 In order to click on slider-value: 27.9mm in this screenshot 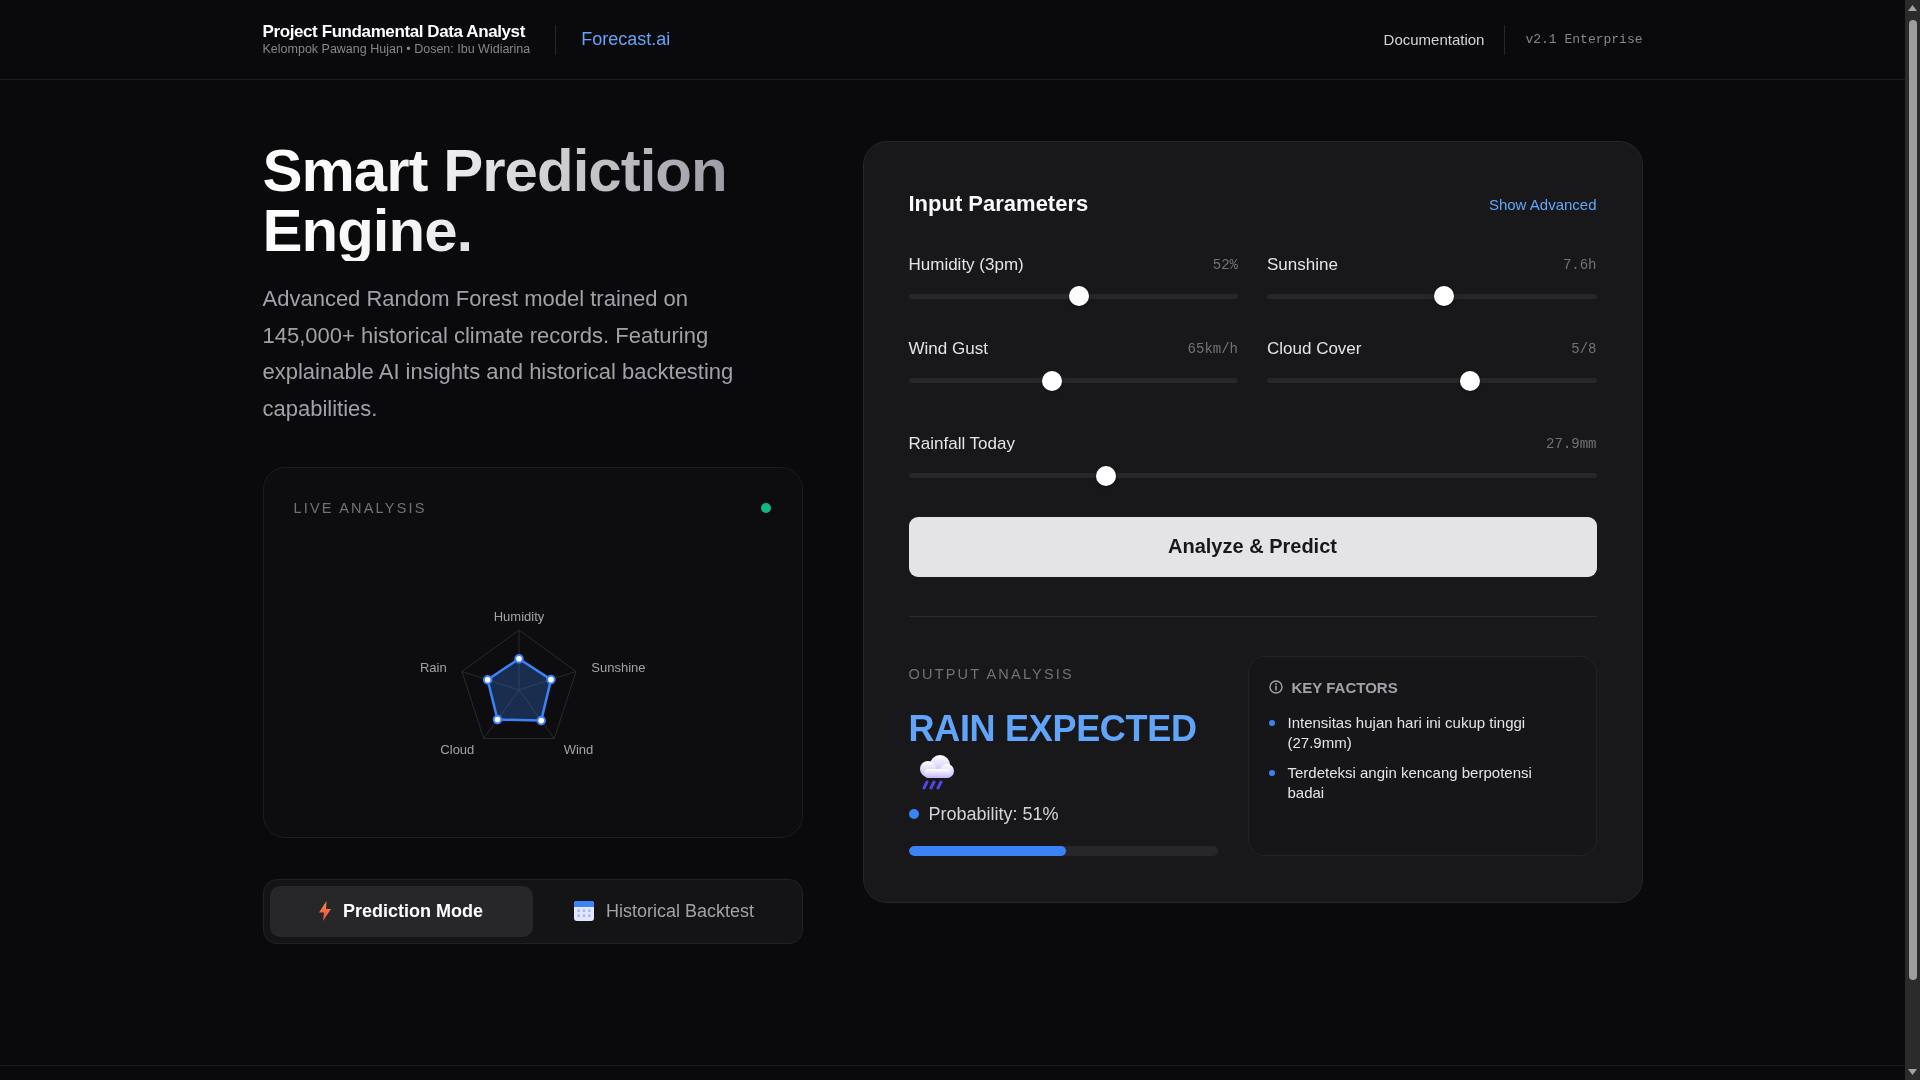, I will do `click(1571, 444)`.